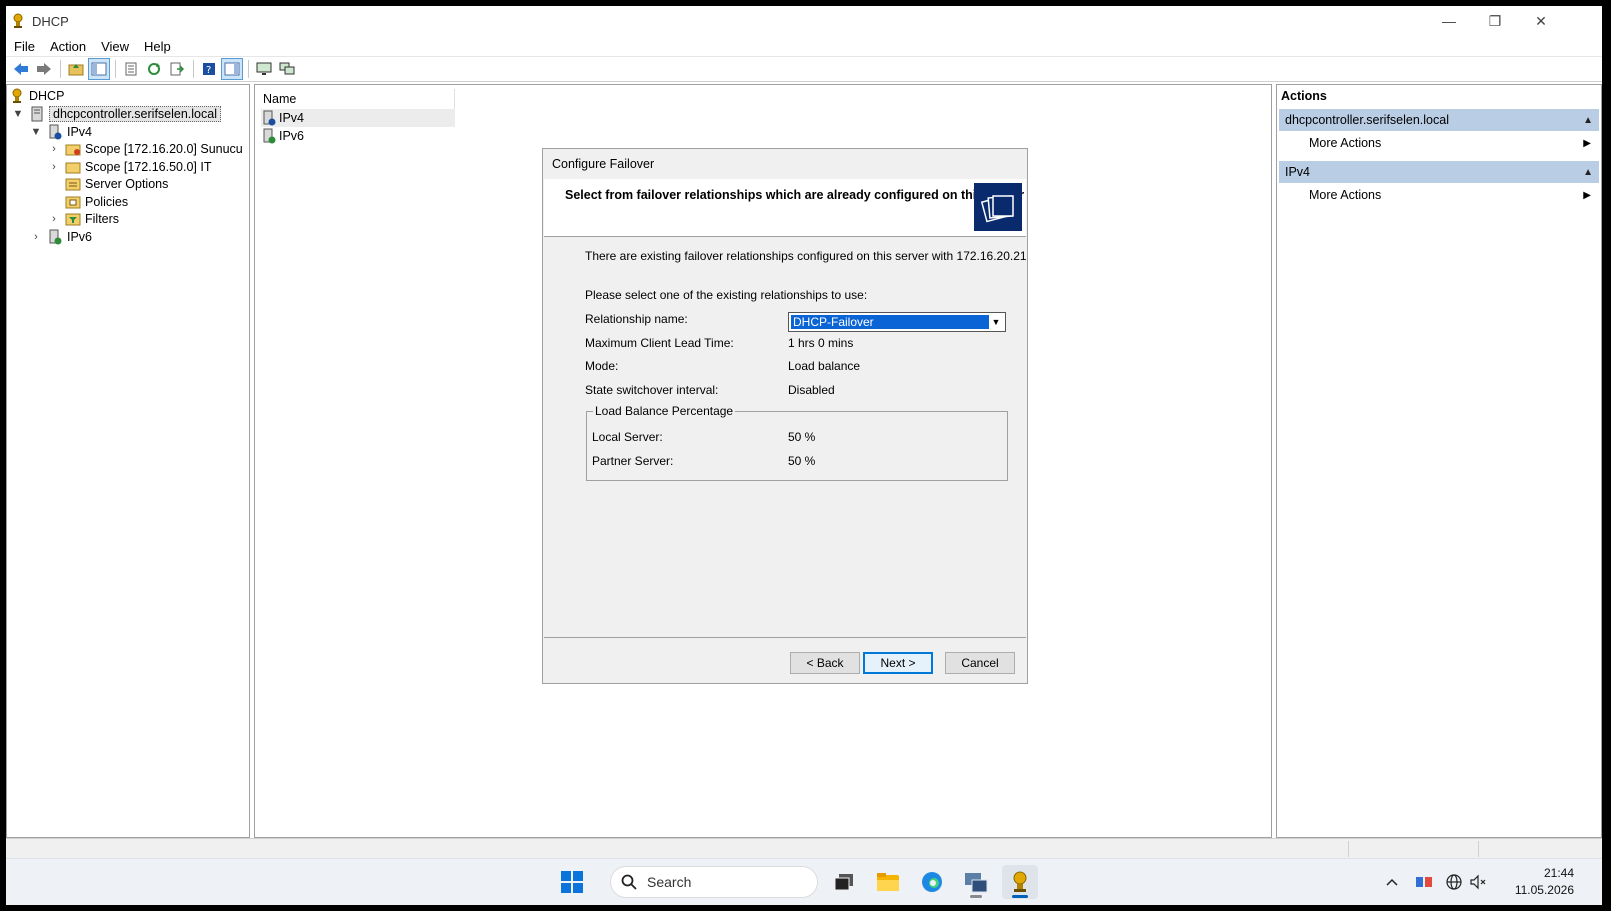 The image size is (1611, 911). What do you see at coordinates (659, 343) in the screenshot?
I see `lead-time-label: Maximum Client Lead Time:` at bounding box center [659, 343].